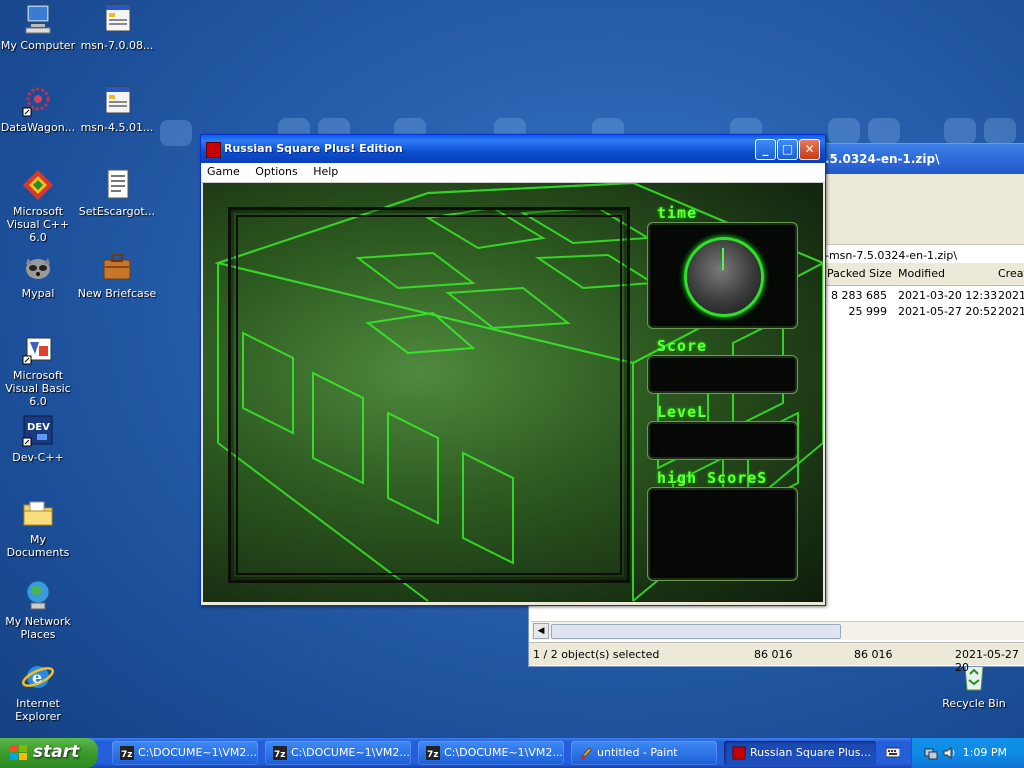  Describe the element at coordinates (948, 295) in the screenshot. I see `cell-modified: 2021-03-20 12:33` at that location.